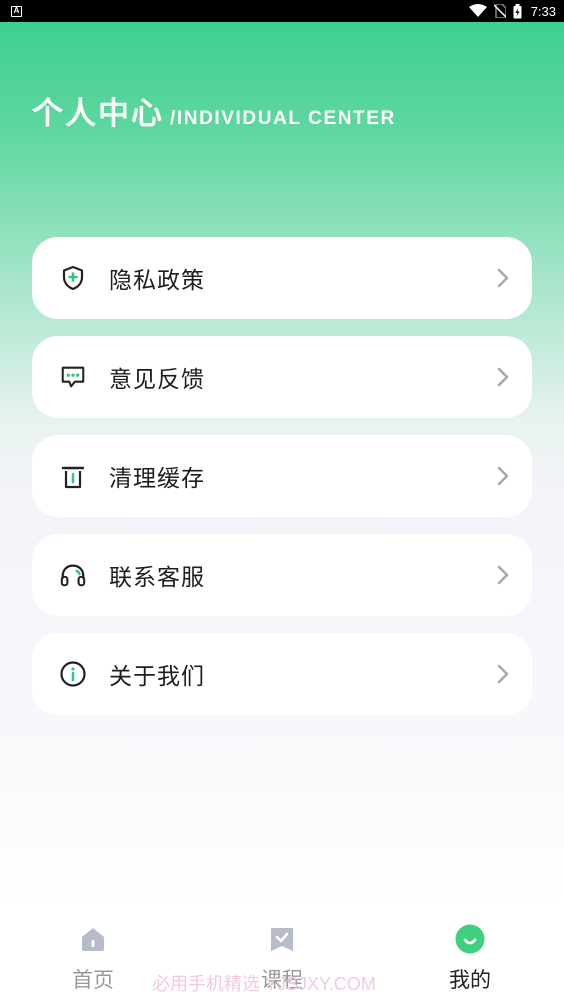 Image resolution: width=564 pixels, height=1002 pixels. I want to click on tab-label: 首页, so click(93, 980).